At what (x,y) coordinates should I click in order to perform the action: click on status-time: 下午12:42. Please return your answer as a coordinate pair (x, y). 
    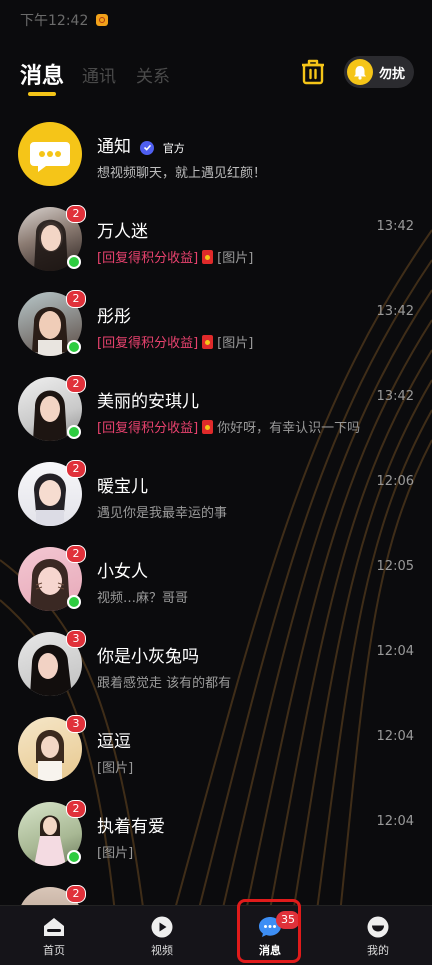
    Looking at the image, I should click on (54, 21).